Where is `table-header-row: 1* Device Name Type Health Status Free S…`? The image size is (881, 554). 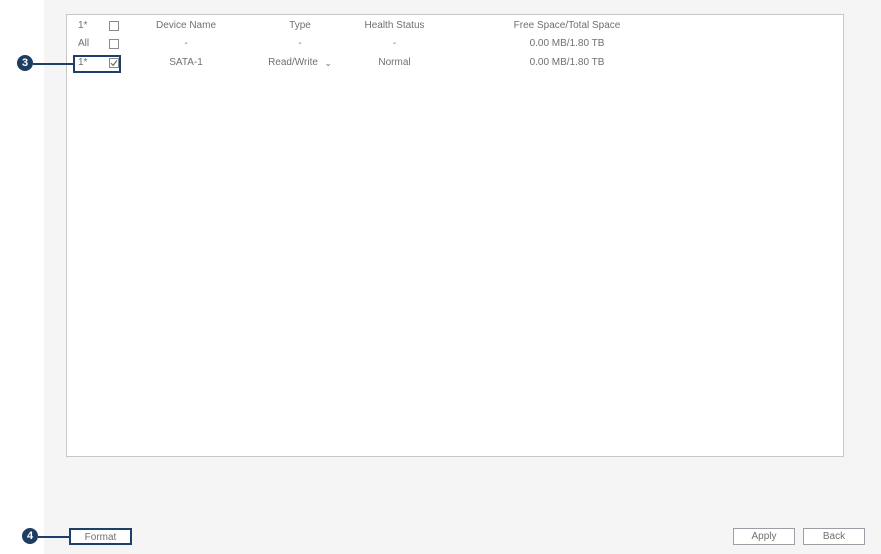
table-header-row: 1* Device Name Type Health Status Free S… is located at coordinates (455, 26).